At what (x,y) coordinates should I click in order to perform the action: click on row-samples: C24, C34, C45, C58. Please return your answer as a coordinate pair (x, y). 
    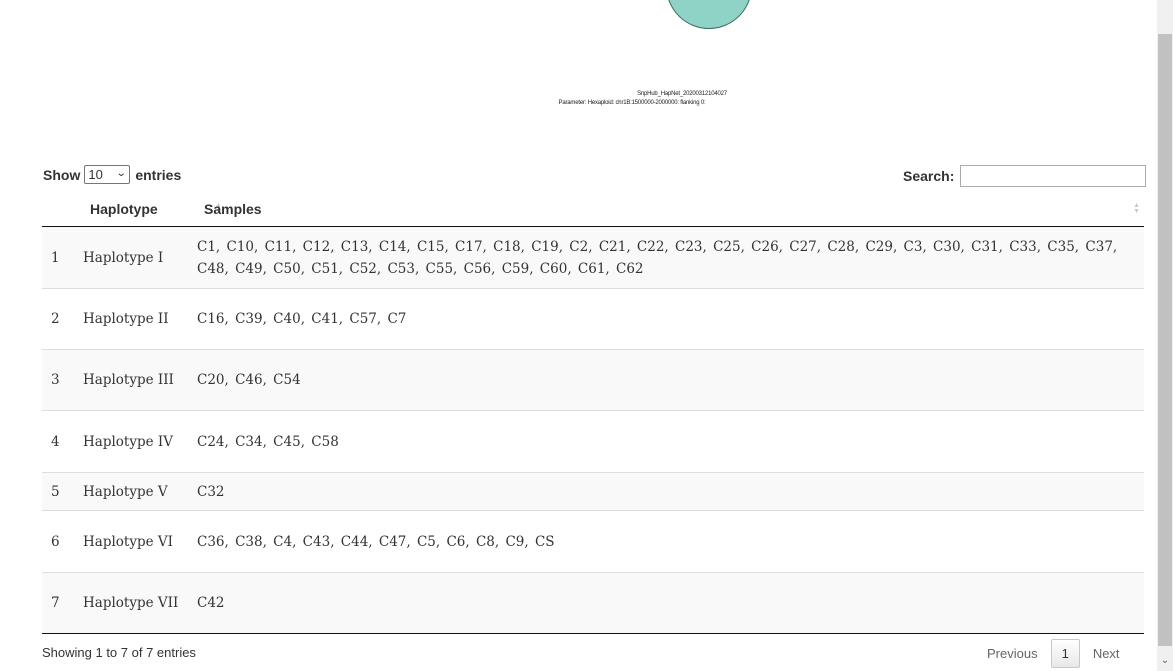
    Looking at the image, I should click on (670, 441).